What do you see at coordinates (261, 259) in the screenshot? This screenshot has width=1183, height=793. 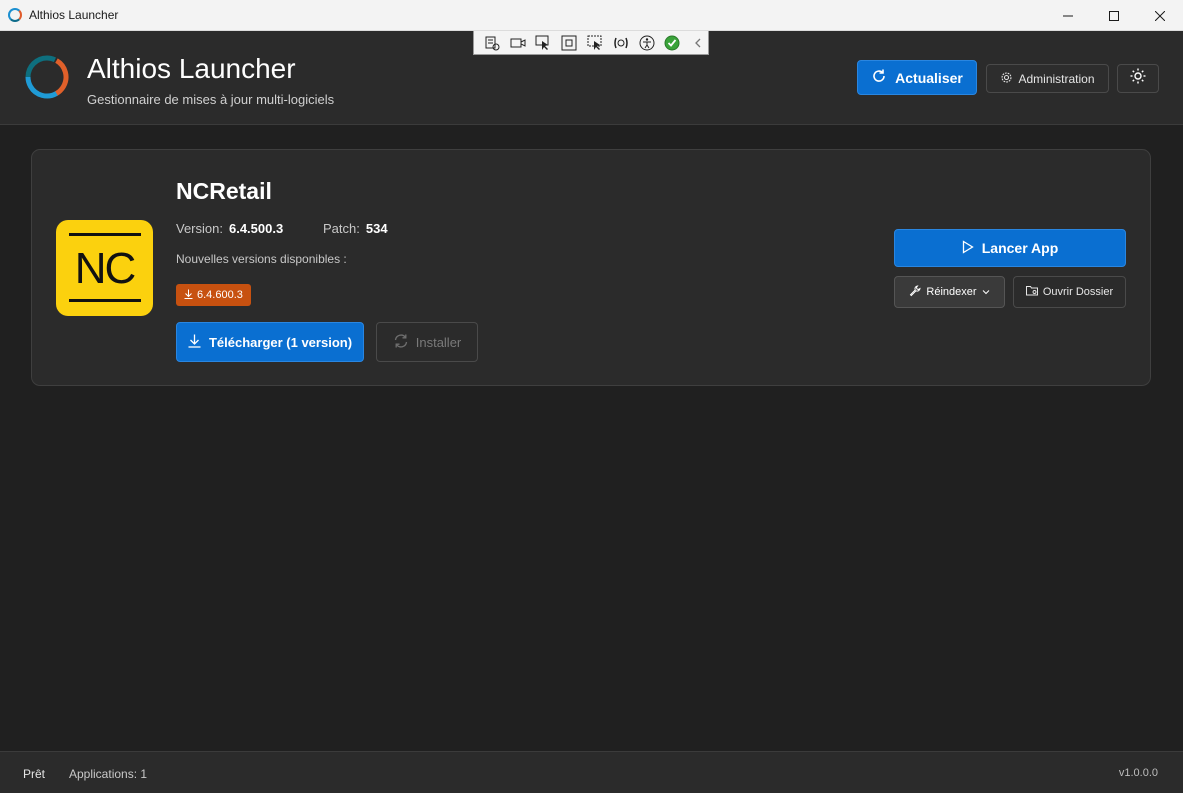 I see `available-versions-label: Nouvelles versions disponibles :` at bounding box center [261, 259].